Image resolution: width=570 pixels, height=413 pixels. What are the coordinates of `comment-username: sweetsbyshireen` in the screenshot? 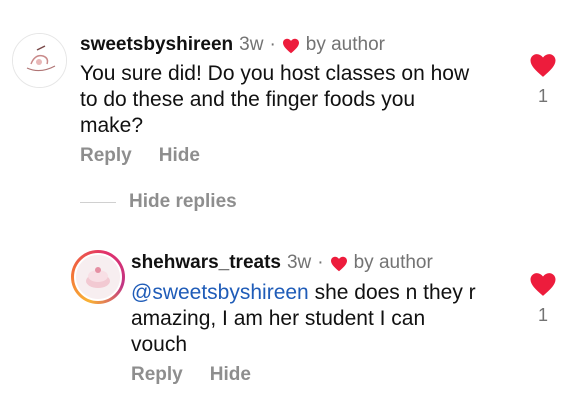 It's located at (156, 45).